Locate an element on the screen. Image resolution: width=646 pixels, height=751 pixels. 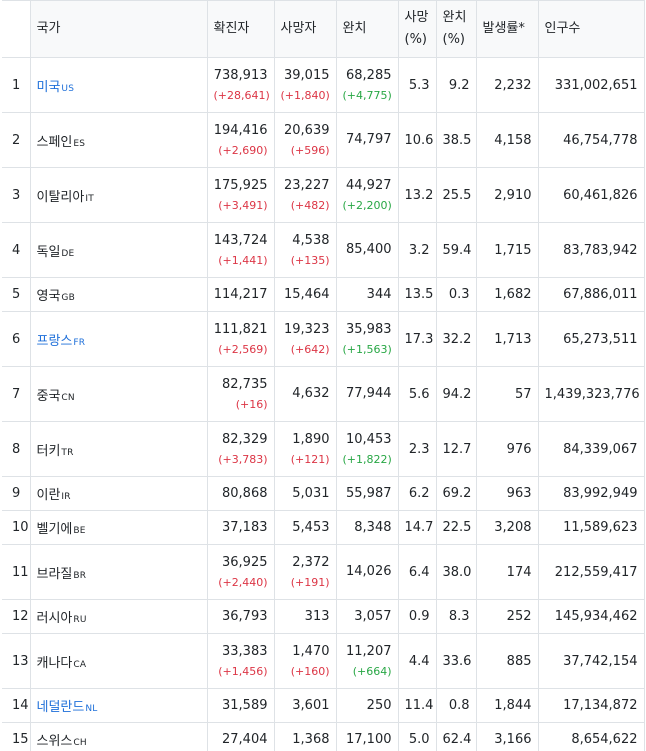
deaths-cell-value: 3,601 is located at coordinates (311, 705).